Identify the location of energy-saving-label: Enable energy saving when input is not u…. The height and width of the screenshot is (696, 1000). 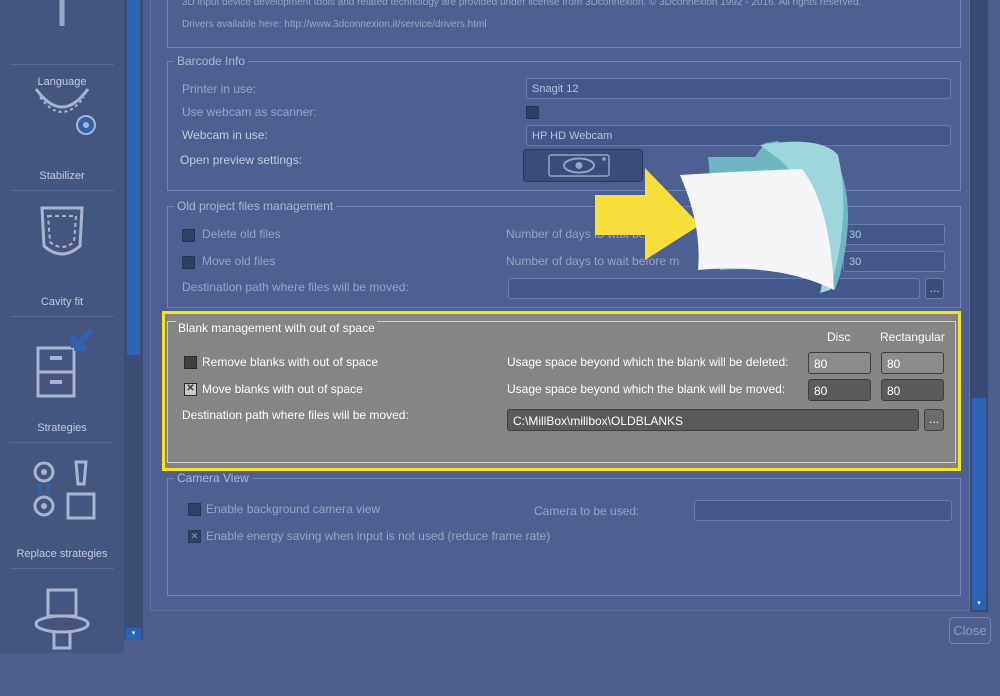
(378, 536).